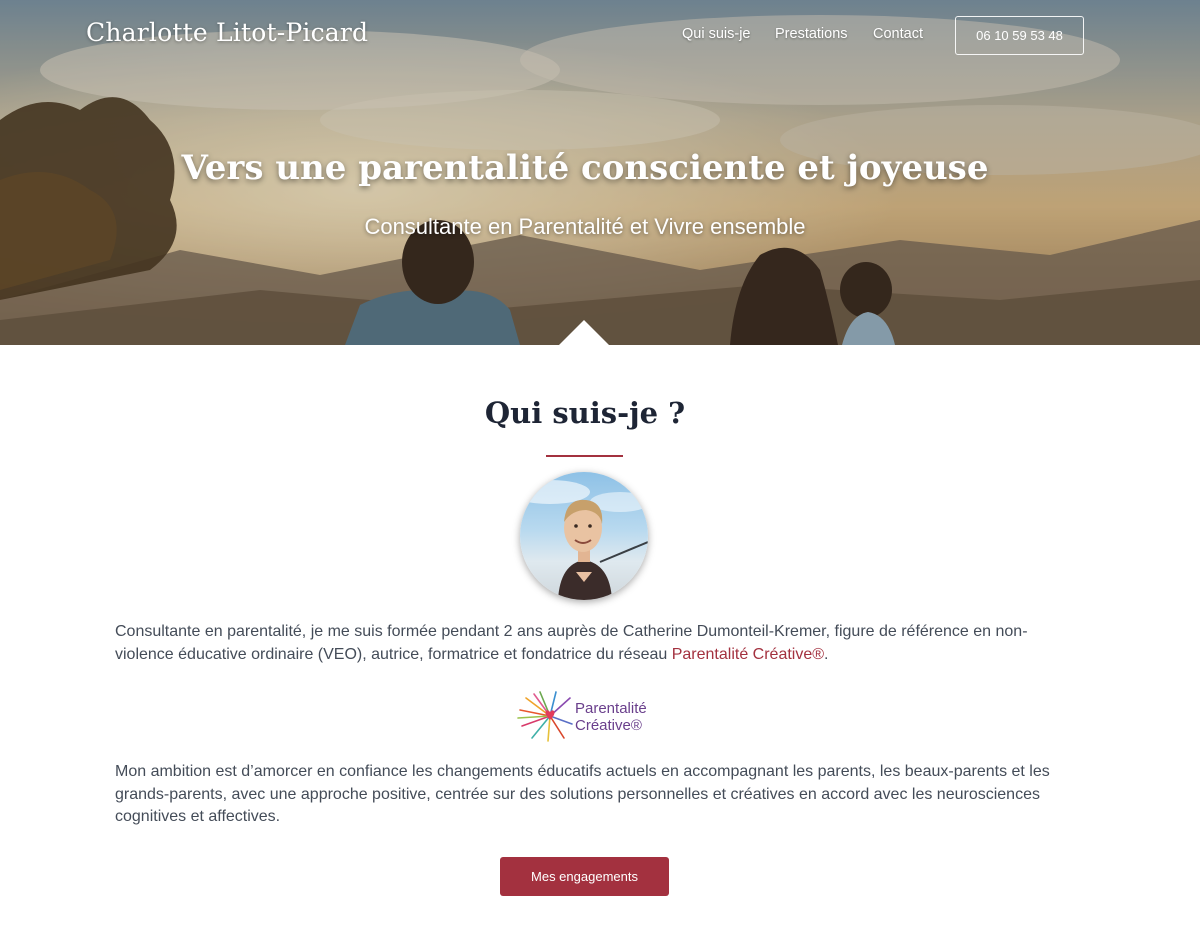 This screenshot has width=1200, height=934. I want to click on engagements-button: Mes engagements, so click(584, 876).